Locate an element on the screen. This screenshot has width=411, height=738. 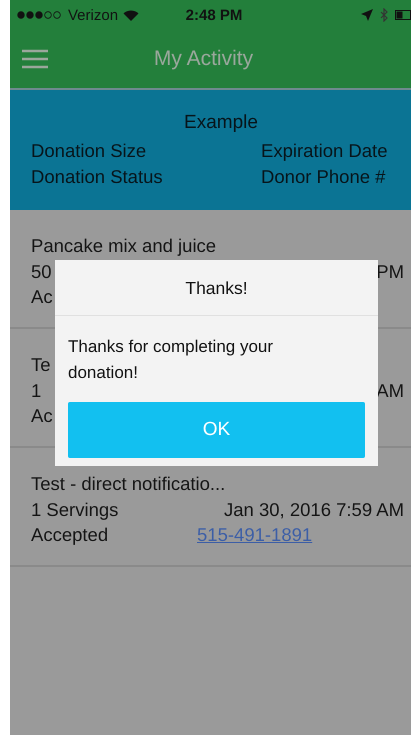
wifi-icon is located at coordinates (131, 15).